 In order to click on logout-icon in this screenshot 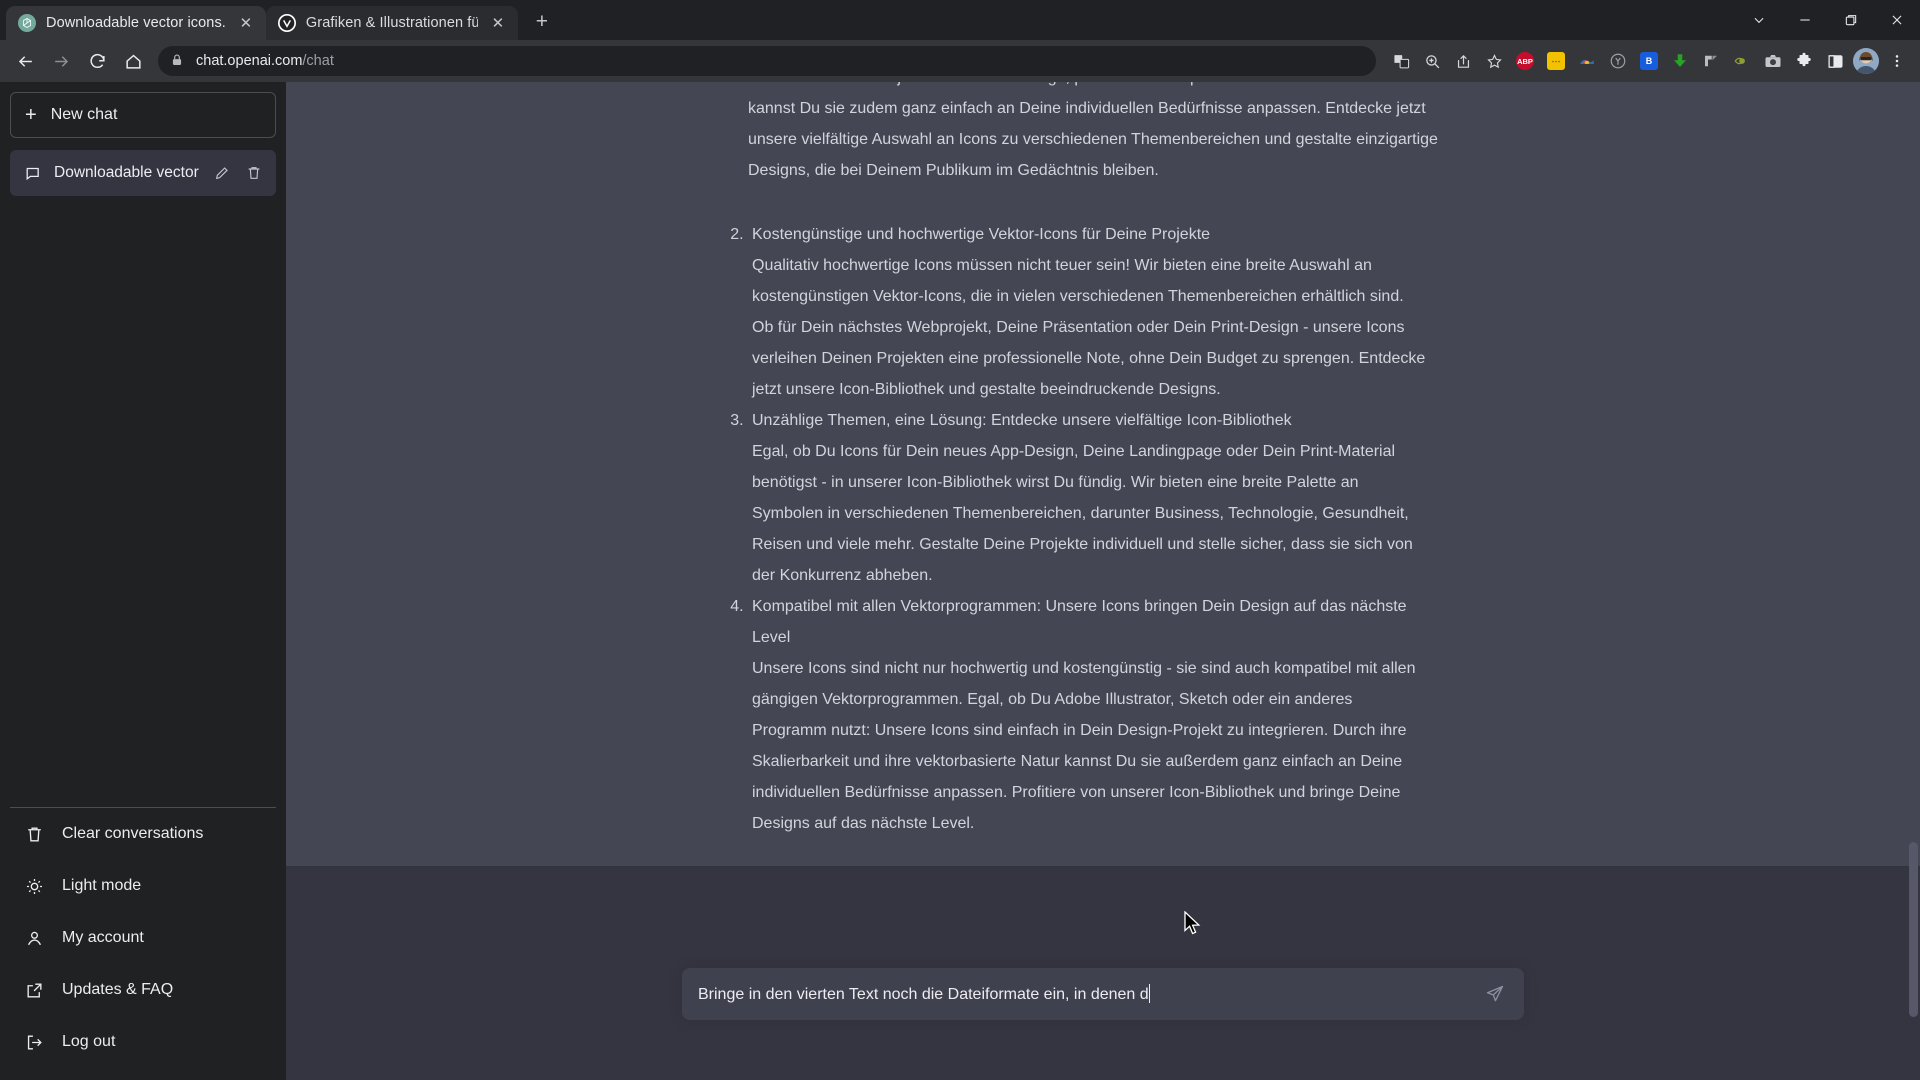, I will do `click(34, 1042)`.